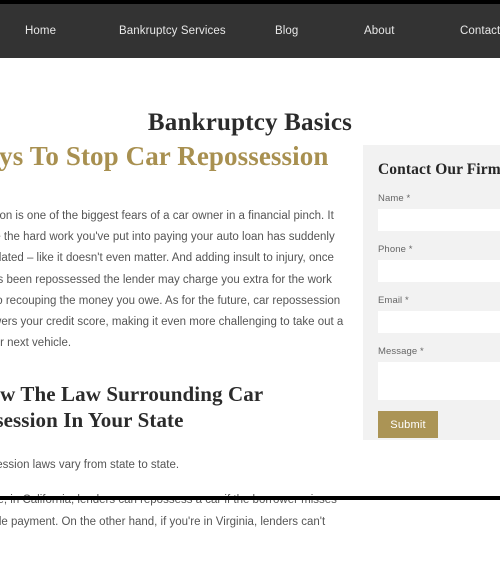 The image size is (500, 568). Describe the element at coordinates (439, 322) in the screenshot. I see `email-input` at that location.